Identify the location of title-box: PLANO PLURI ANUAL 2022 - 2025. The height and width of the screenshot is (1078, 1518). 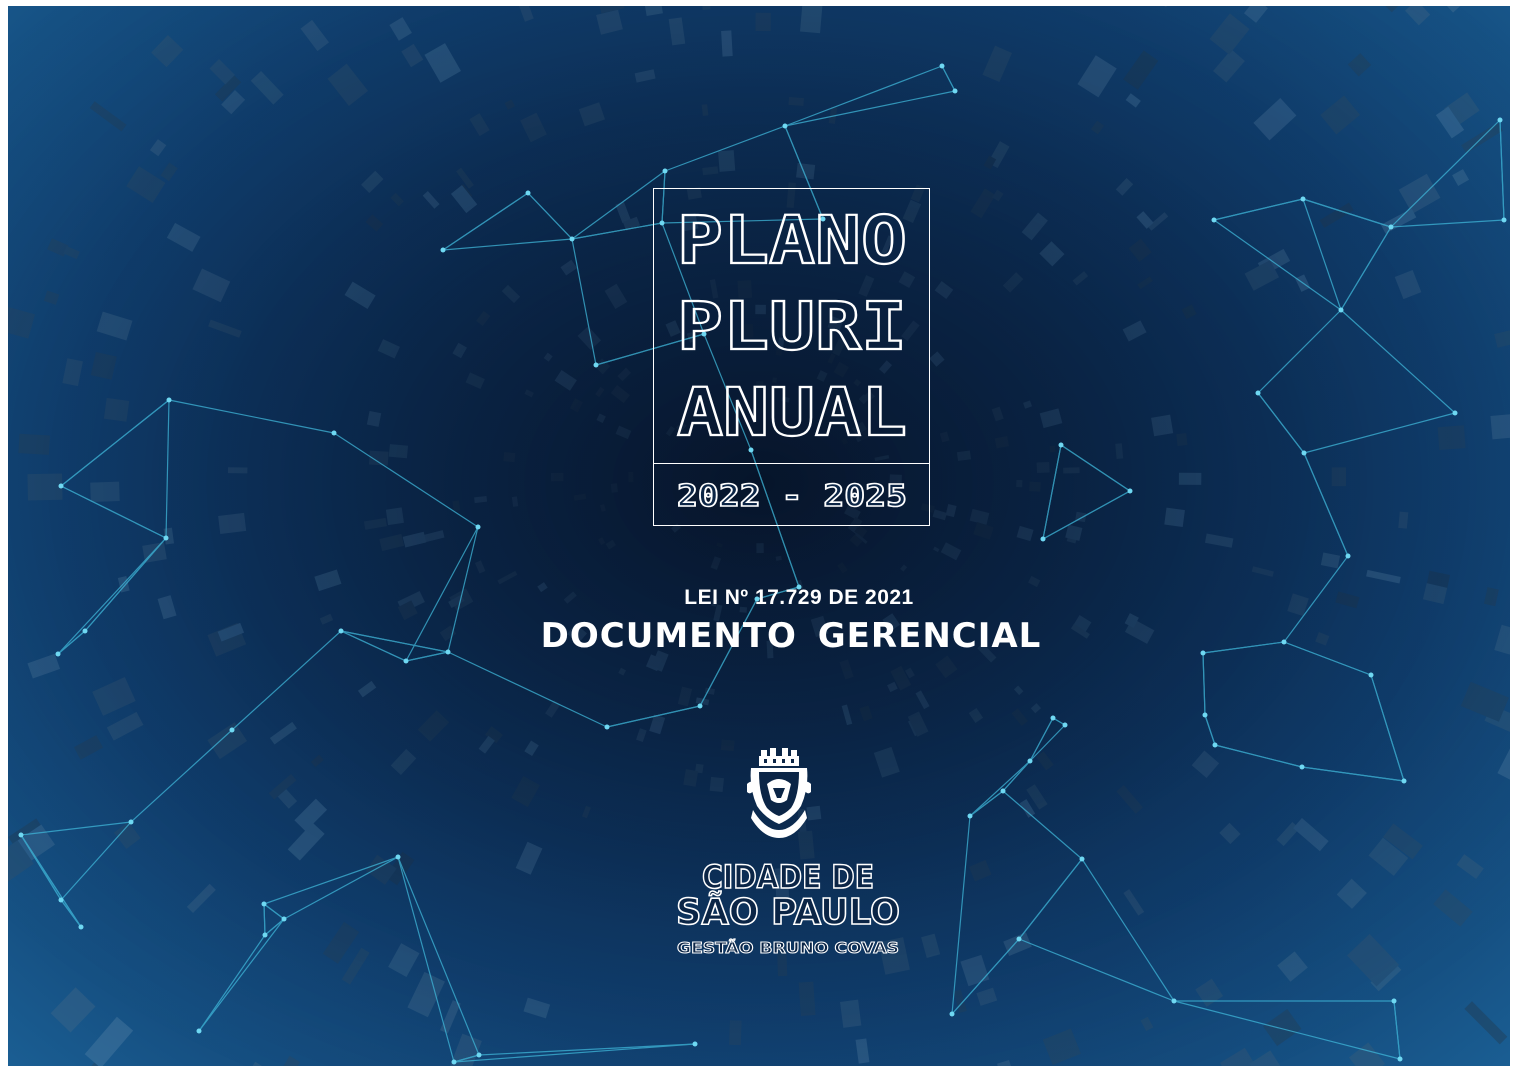
(791, 357).